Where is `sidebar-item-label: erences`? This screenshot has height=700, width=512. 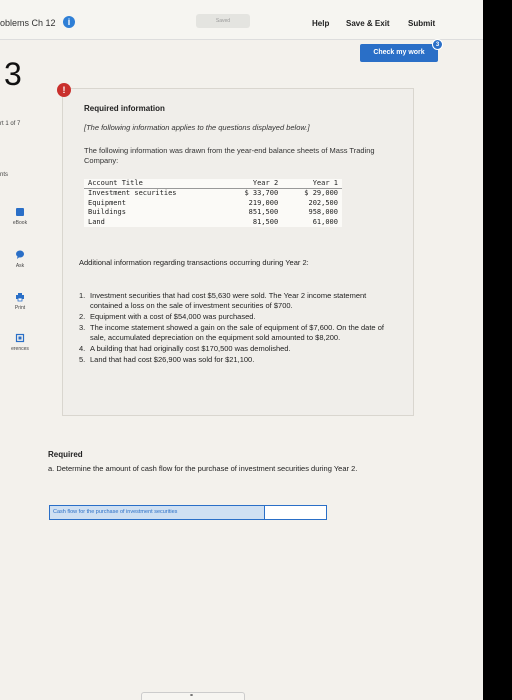 sidebar-item-label: erences is located at coordinates (20, 349).